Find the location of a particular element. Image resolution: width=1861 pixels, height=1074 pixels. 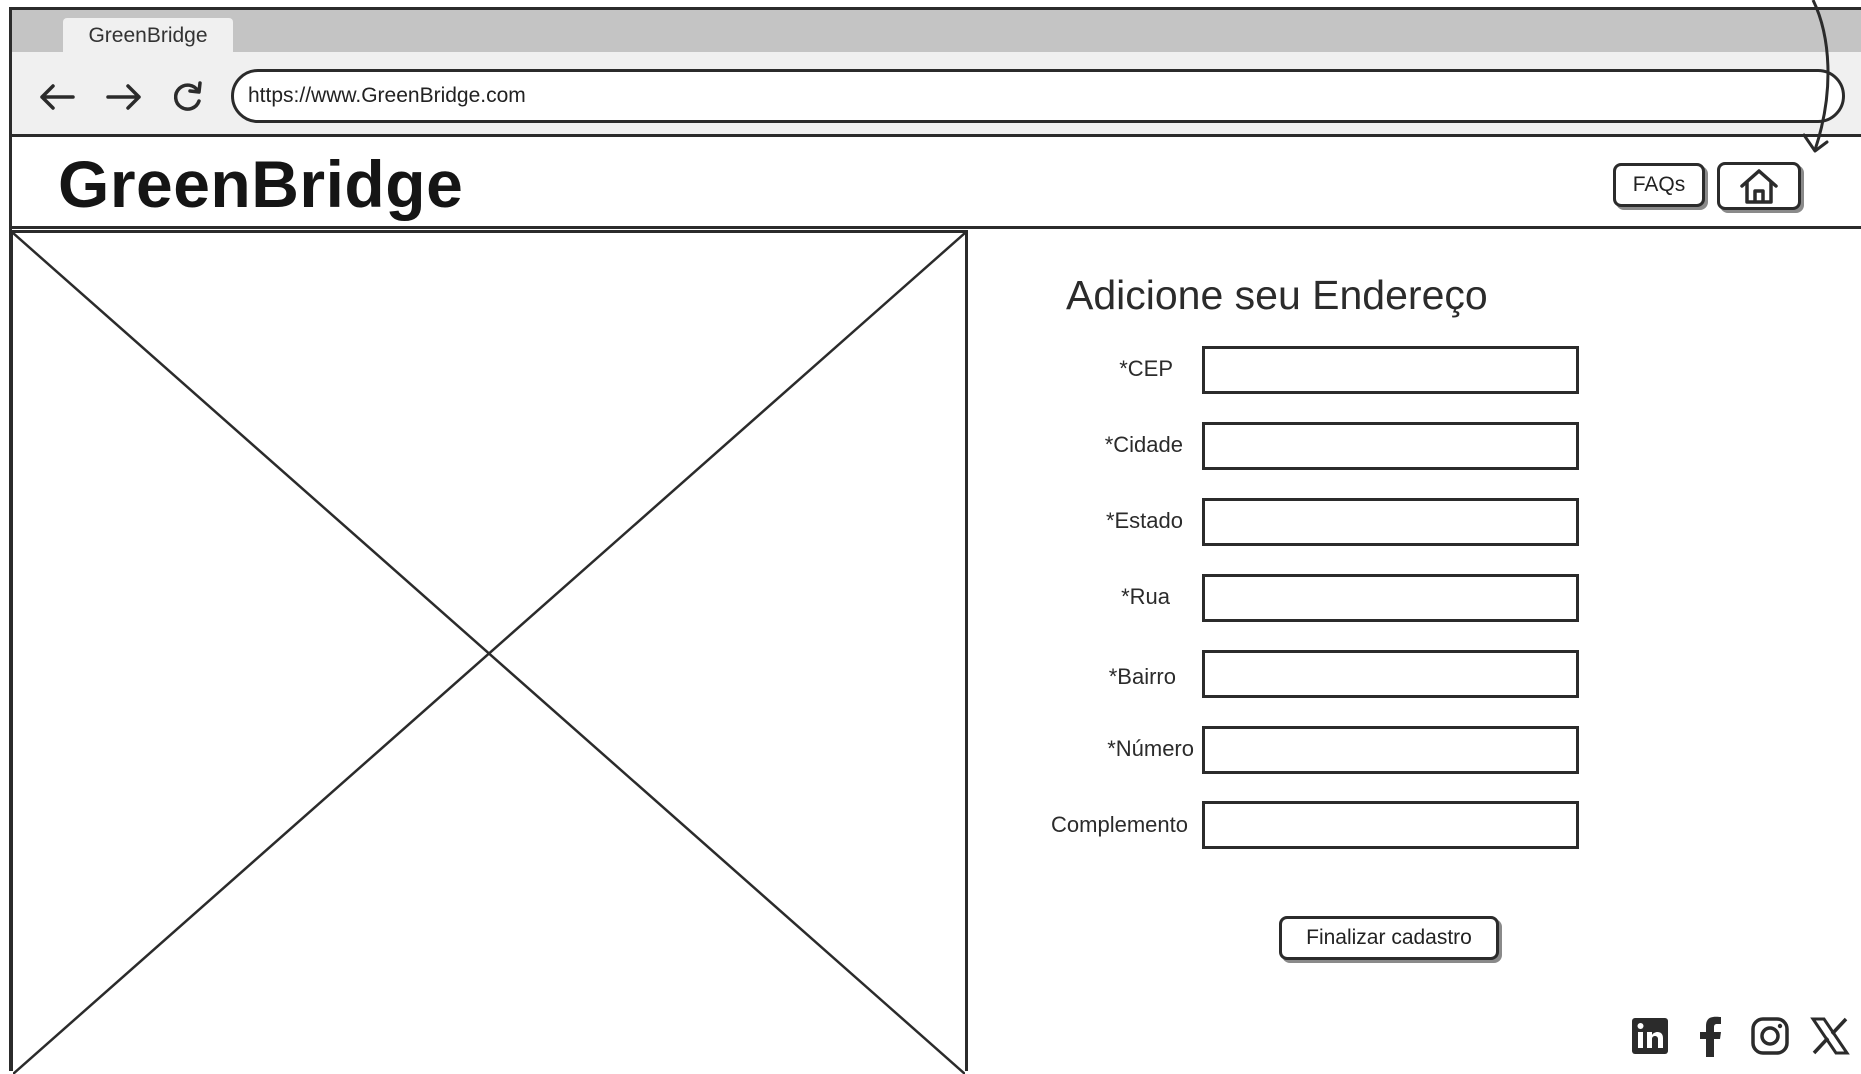

rua-field is located at coordinates (1390, 598).